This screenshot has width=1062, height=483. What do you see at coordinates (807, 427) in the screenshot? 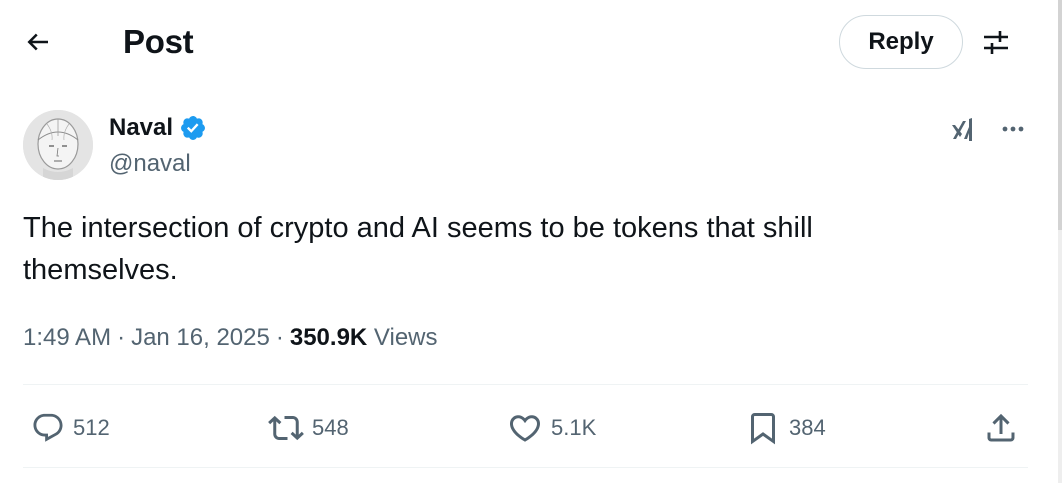
I see `bookmark-count: 384` at bounding box center [807, 427].